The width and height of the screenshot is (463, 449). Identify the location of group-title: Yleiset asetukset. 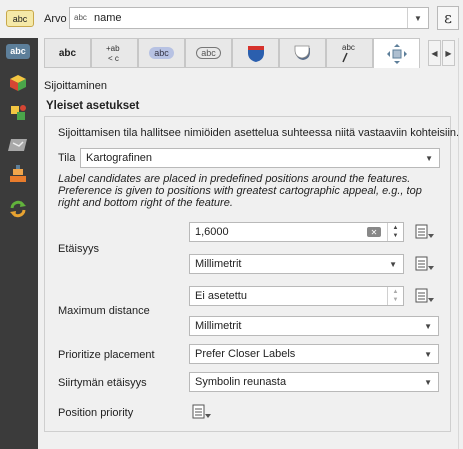
(93, 106).